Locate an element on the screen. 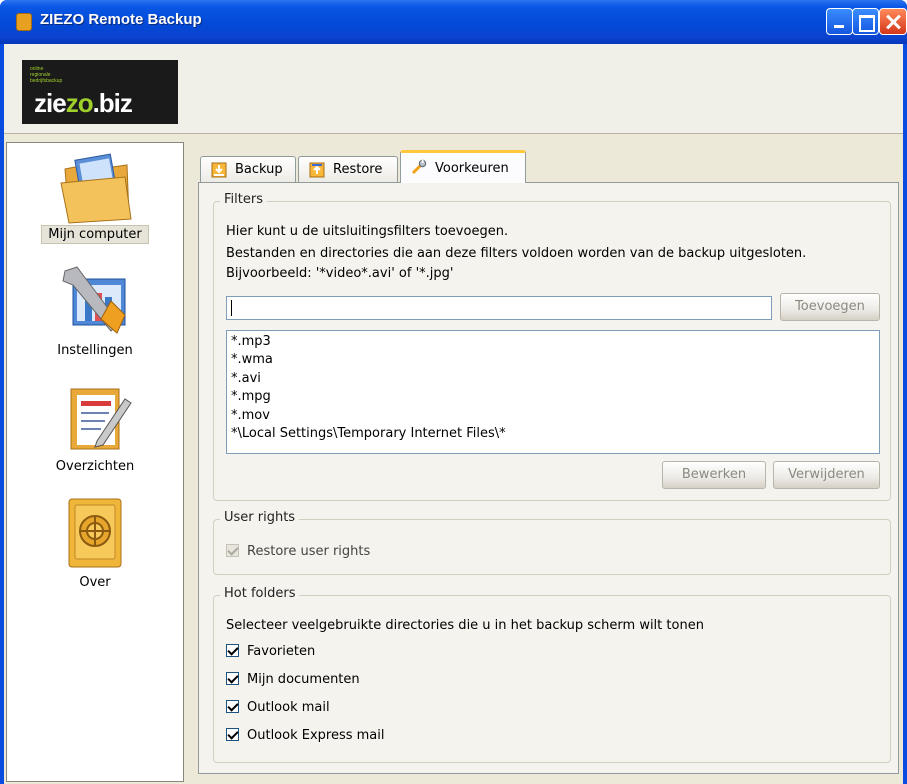 Image resolution: width=907 pixels, height=784 pixels. folder-icon is located at coordinates (96, 188).